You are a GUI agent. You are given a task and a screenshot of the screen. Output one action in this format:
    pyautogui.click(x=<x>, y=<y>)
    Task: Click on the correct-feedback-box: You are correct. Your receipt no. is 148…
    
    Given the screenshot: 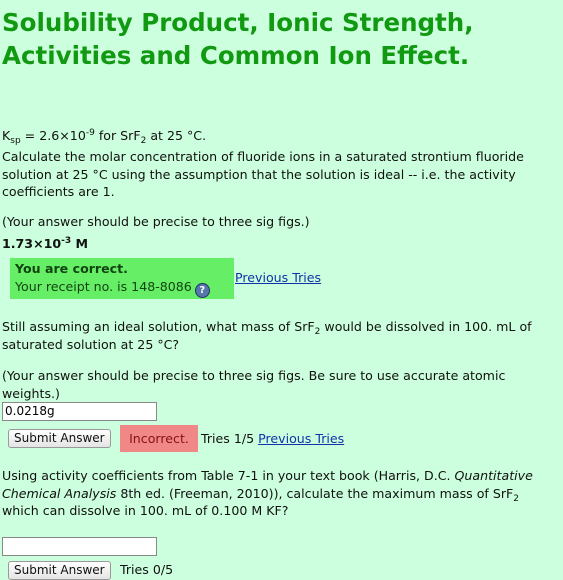 What is the action you would take?
    pyautogui.click(x=122, y=278)
    